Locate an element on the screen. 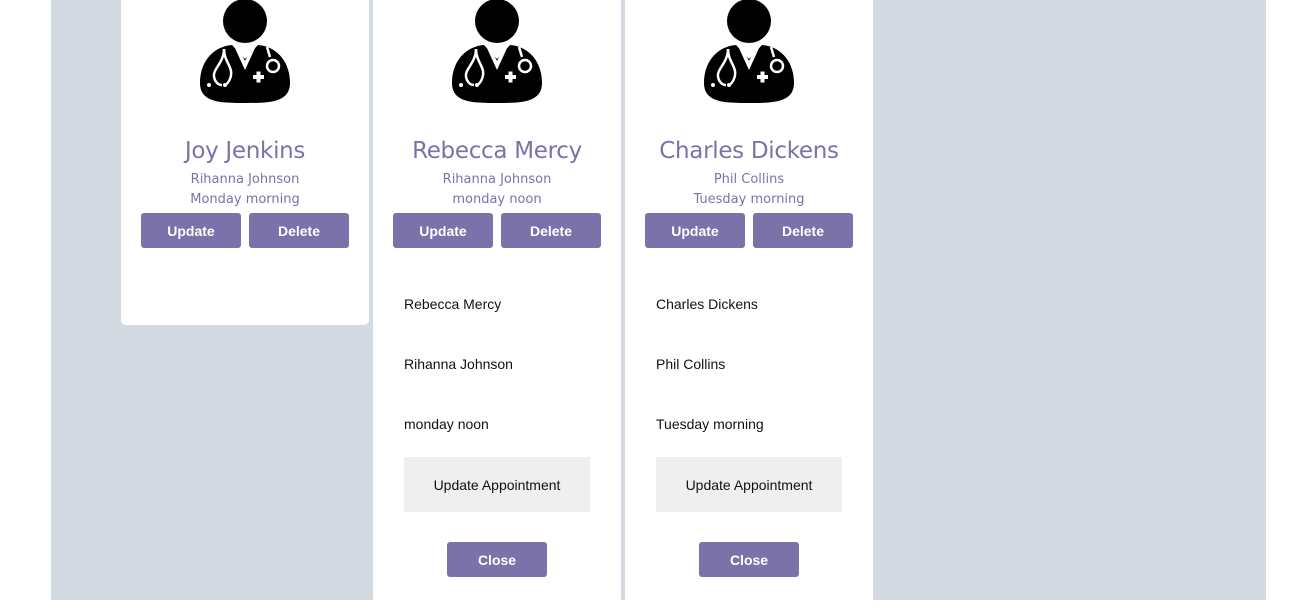  doctor-field: Charles Dickens is located at coordinates (707, 304).